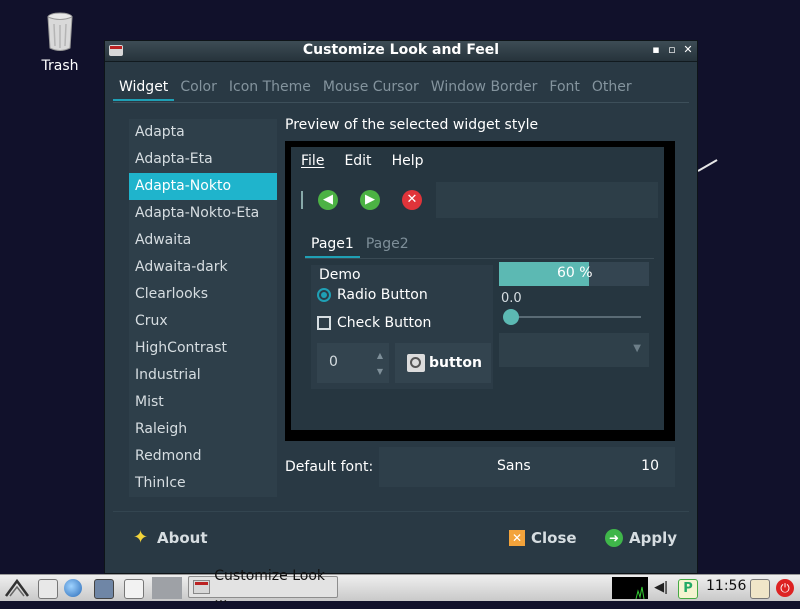  I want to click on theme-item: HighContrast, so click(203, 348).